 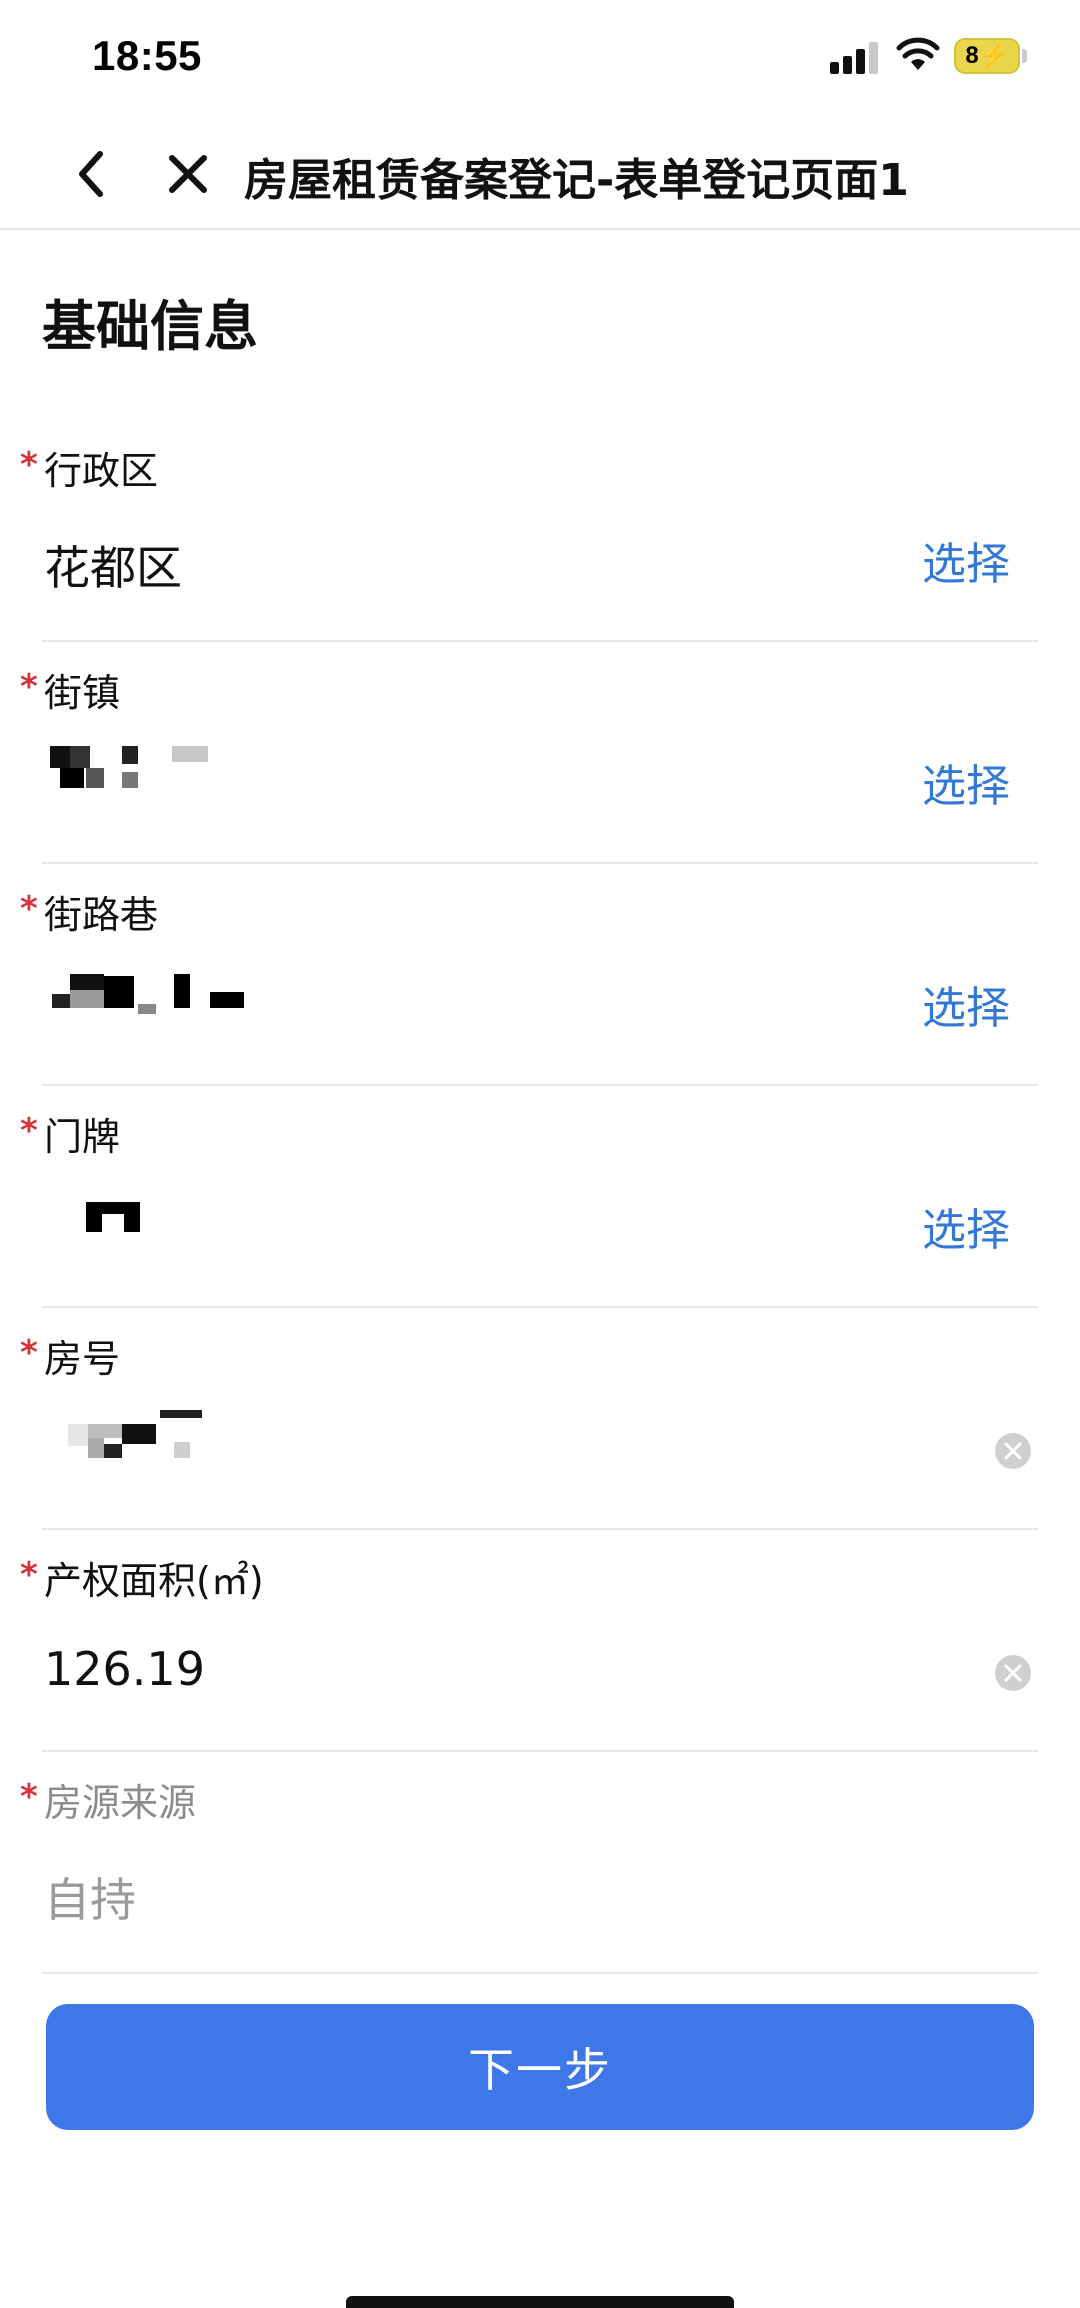 I want to click on field-door-number: * 门牌 选择, so click(x=540, y=1197).